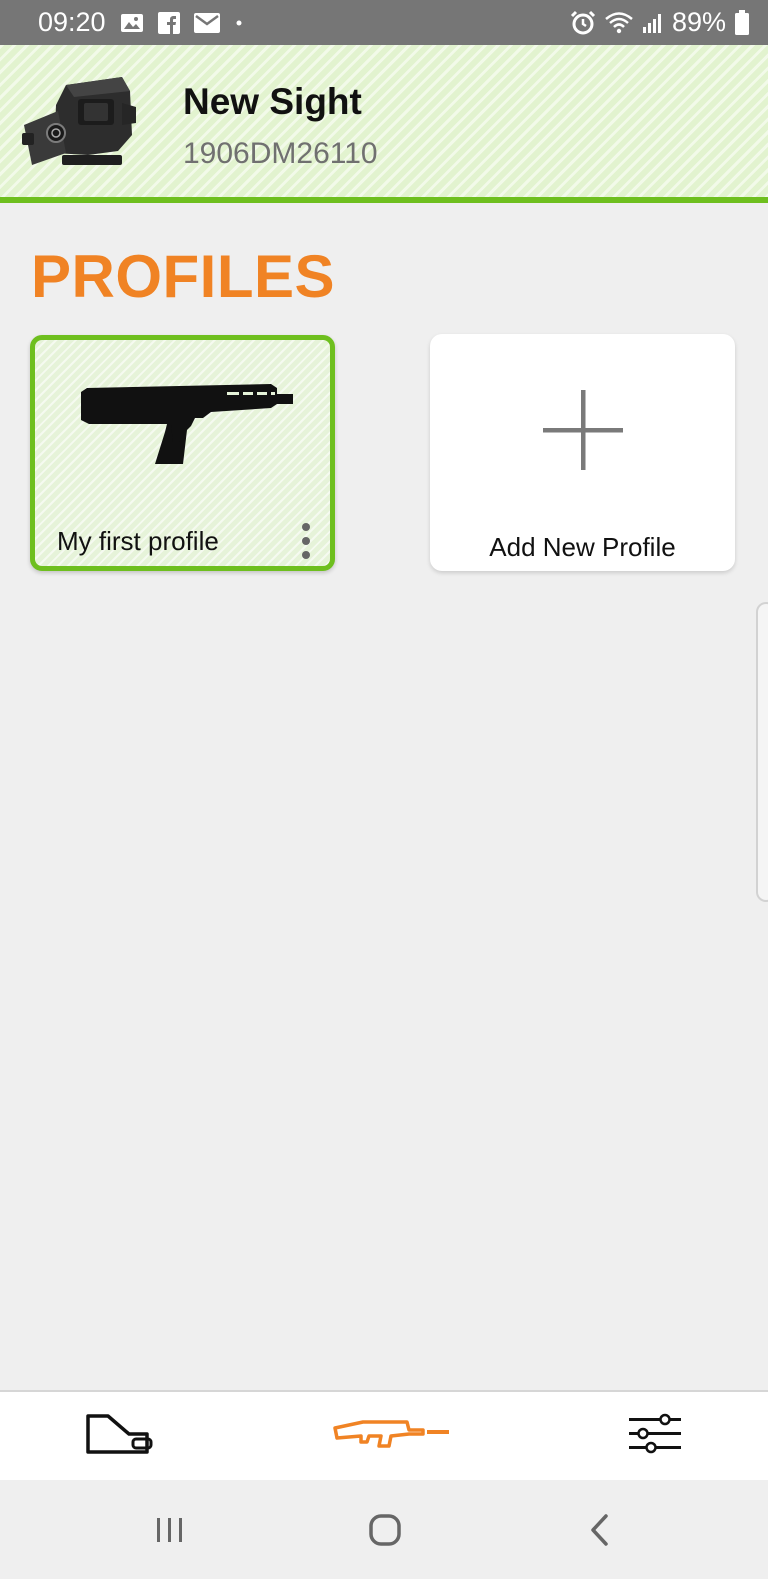  What do you see at coordinates (762, 752) in the screenshot?
I see `side-panel-handle` at bounding box center [762, 752].